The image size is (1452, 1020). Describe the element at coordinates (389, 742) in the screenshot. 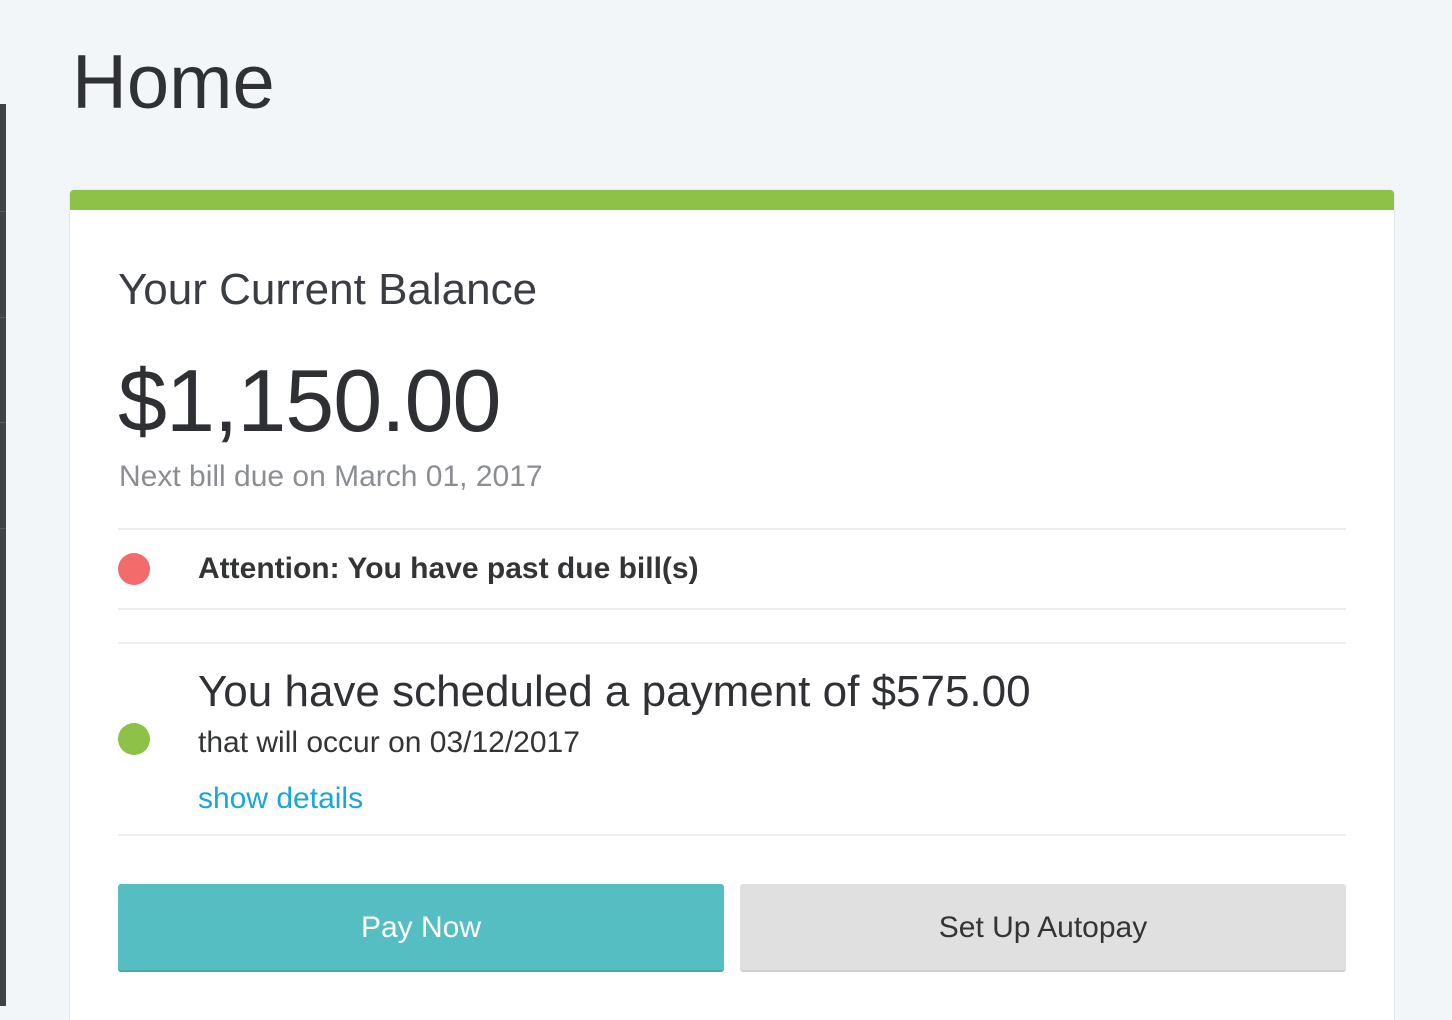

I see `scheduled-payment-date: that will occur on 03/12/2017` at that location.